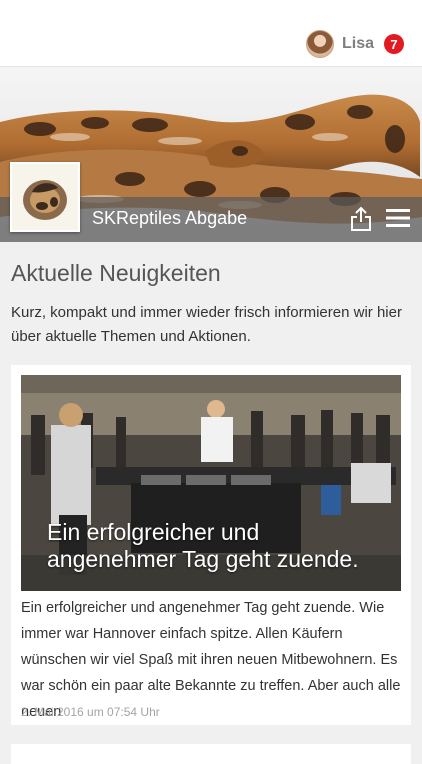 The height and width of the screenshot is (764, 422). I want to click on user-name: Lisa, so click(358, 44).